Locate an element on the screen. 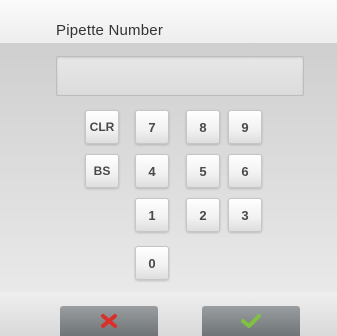 Image resolution: width=337 pixels, height=336 pixels. key-9: 9 is located at coordinates (245, 127).